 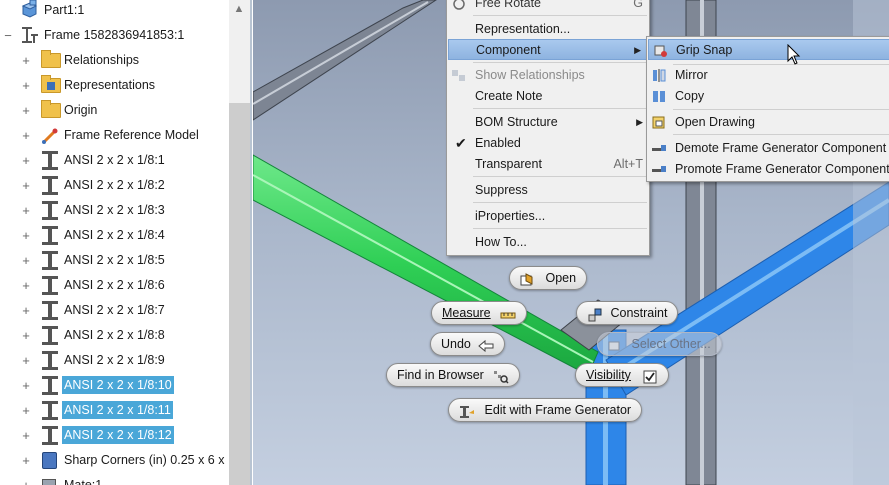 I want to click on tree-node: + ANSI 2 x 2 x 1/8:1, so click(x=114, y=160).